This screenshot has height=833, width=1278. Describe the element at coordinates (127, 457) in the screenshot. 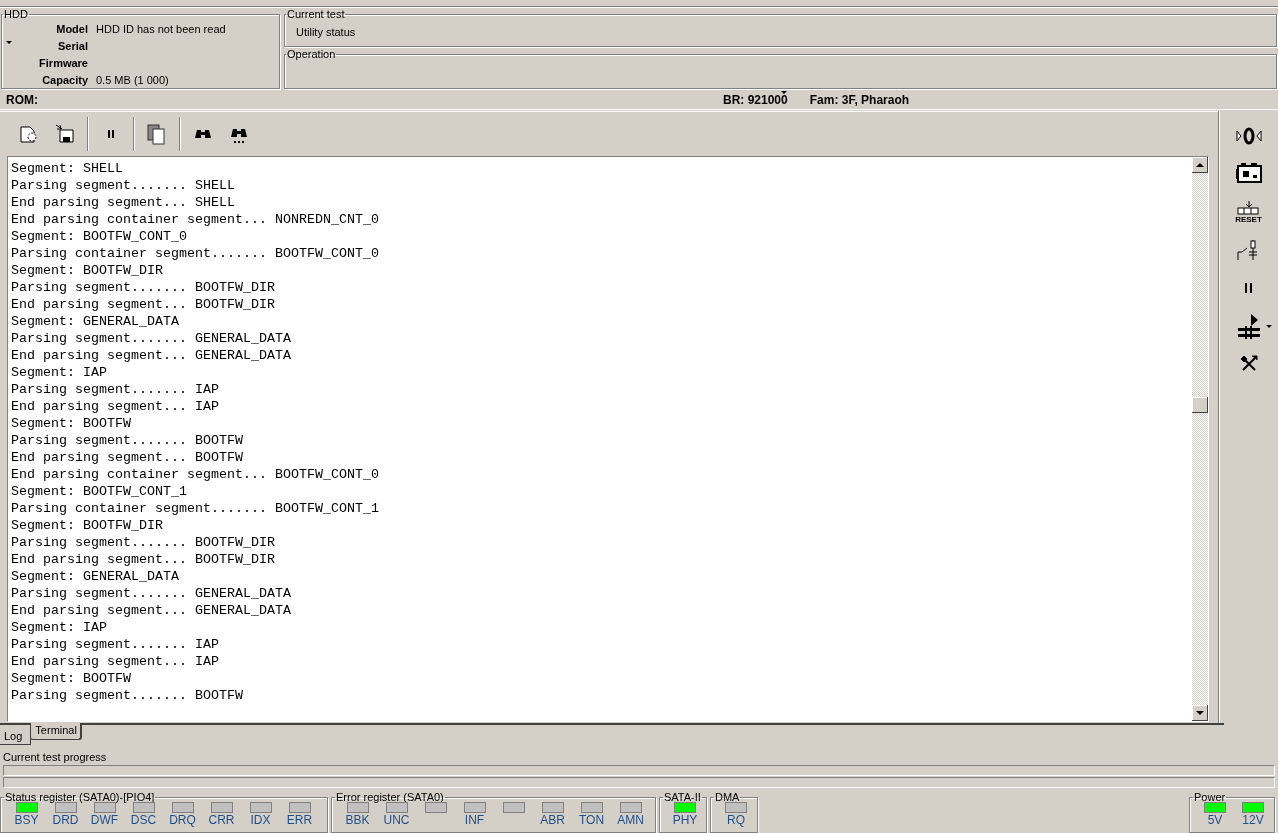

I see `log-line: End parsing segment... BOOTFW` at that location.